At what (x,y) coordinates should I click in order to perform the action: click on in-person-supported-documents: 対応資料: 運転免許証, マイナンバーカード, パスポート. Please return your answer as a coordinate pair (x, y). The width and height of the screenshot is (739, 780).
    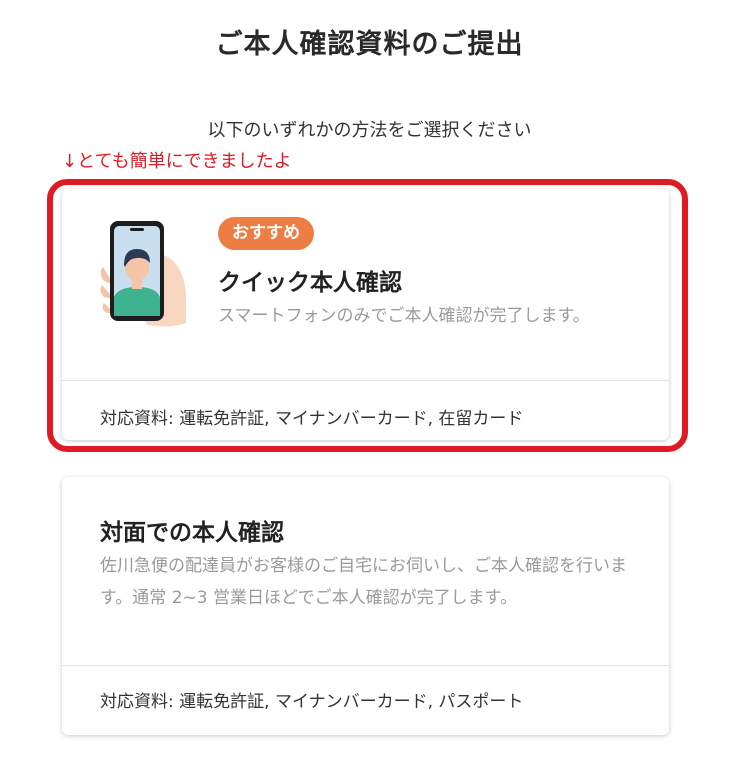
    Looking at the image, I should click on (312, 702).